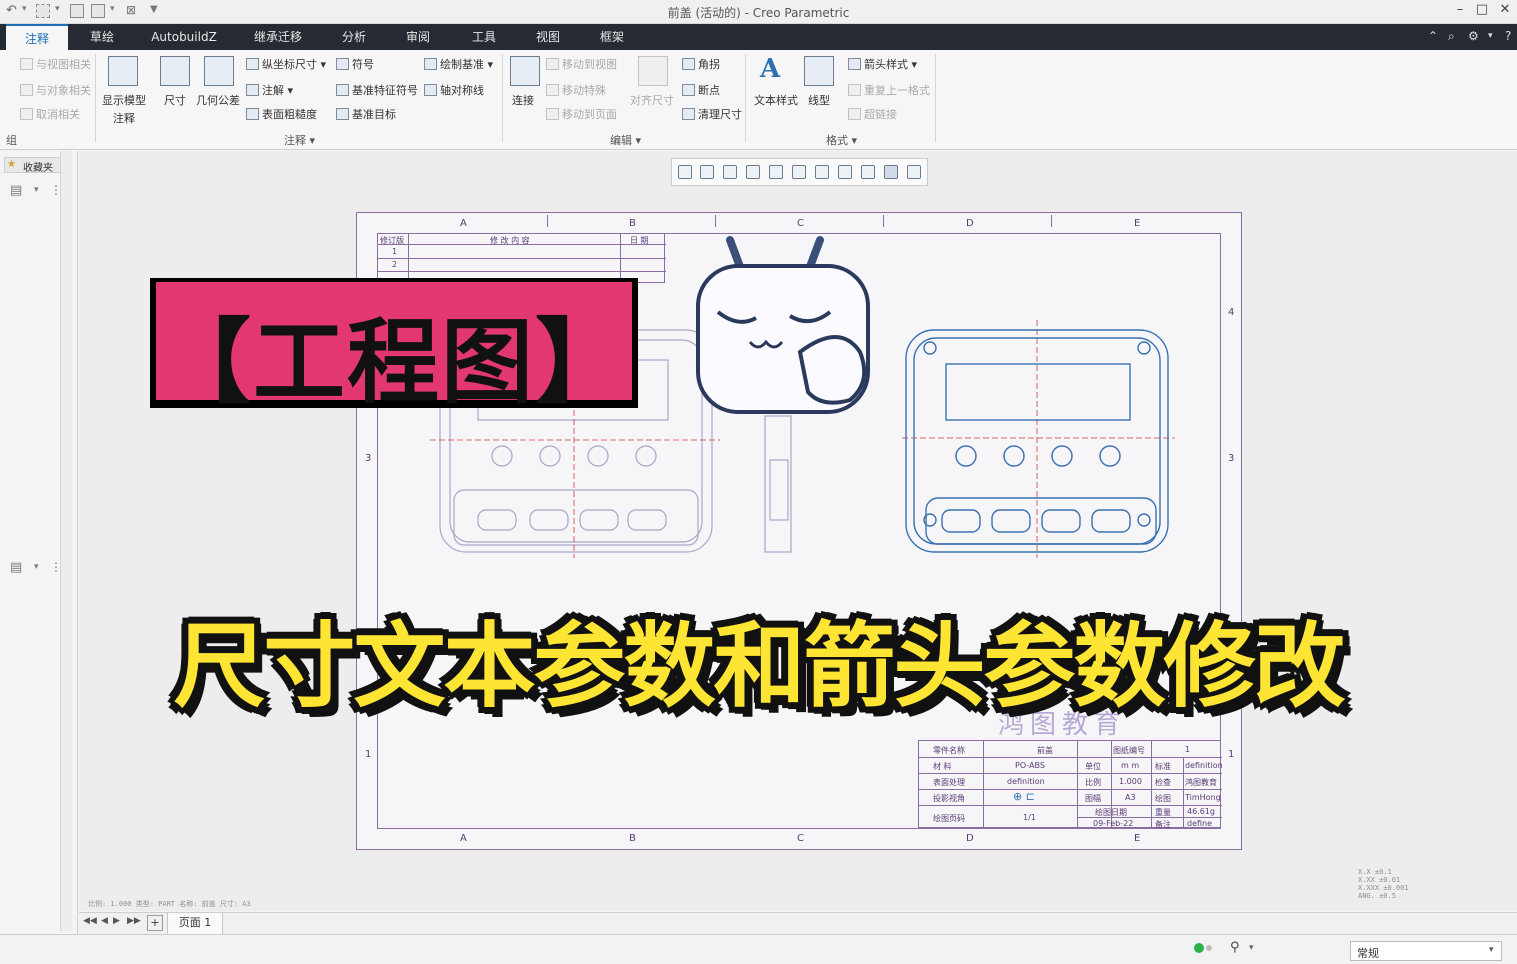  Describe the element at coordinates (753, 172) in the screenshot. I see `repaint-icon` at that location.